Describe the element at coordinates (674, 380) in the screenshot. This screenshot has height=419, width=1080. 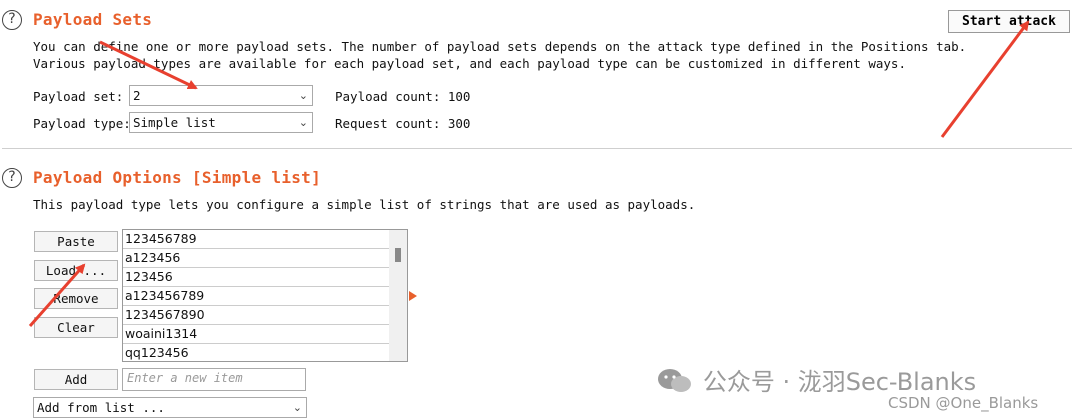
I see `wechat-icon` at that location.